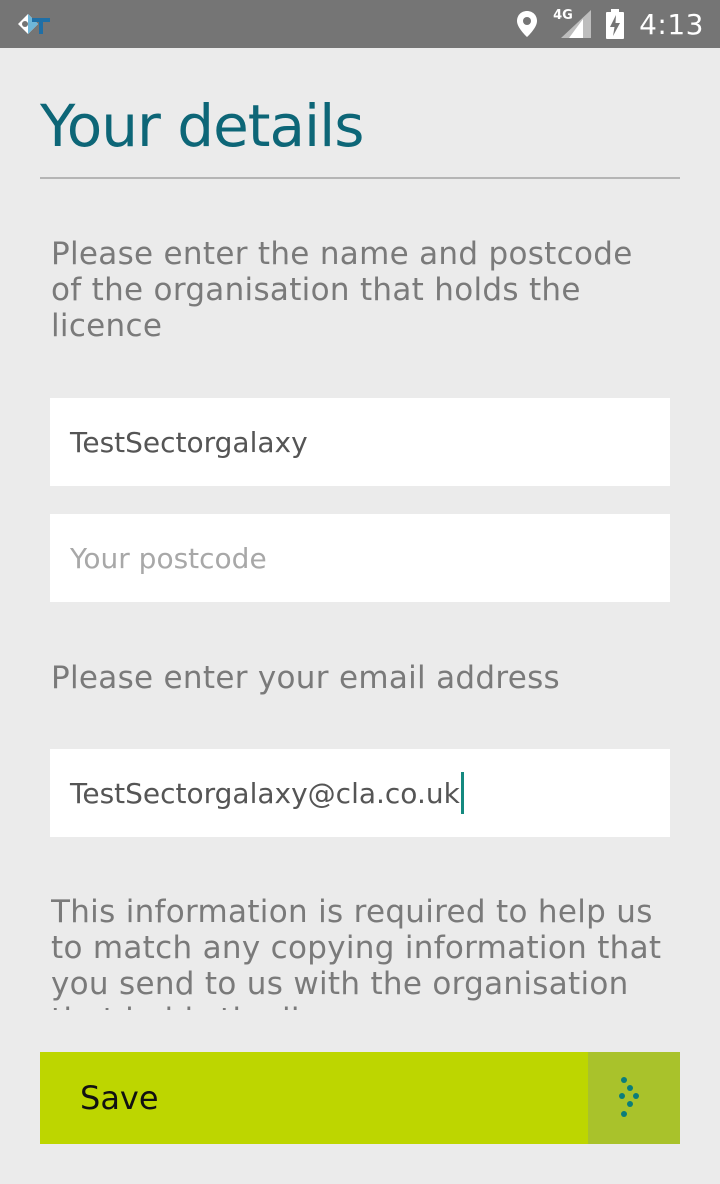 This screenshot has height=1184, width=720. Describe the element at coordinates (527, 24) in the screenshot. I see `location-pin-icon` at that location.